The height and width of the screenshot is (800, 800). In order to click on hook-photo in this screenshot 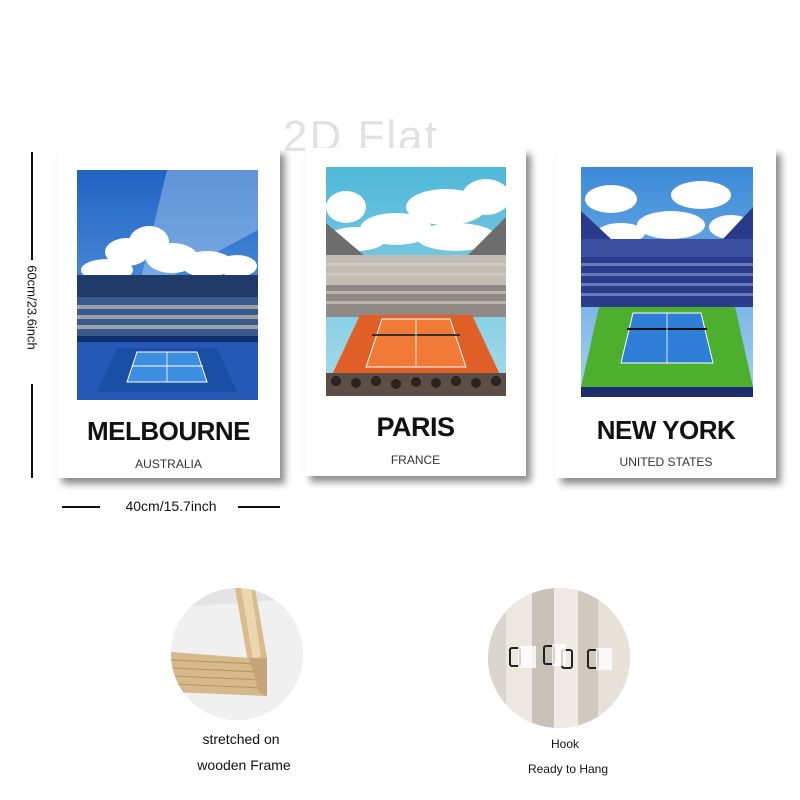, I will do `click(559, 658)`.